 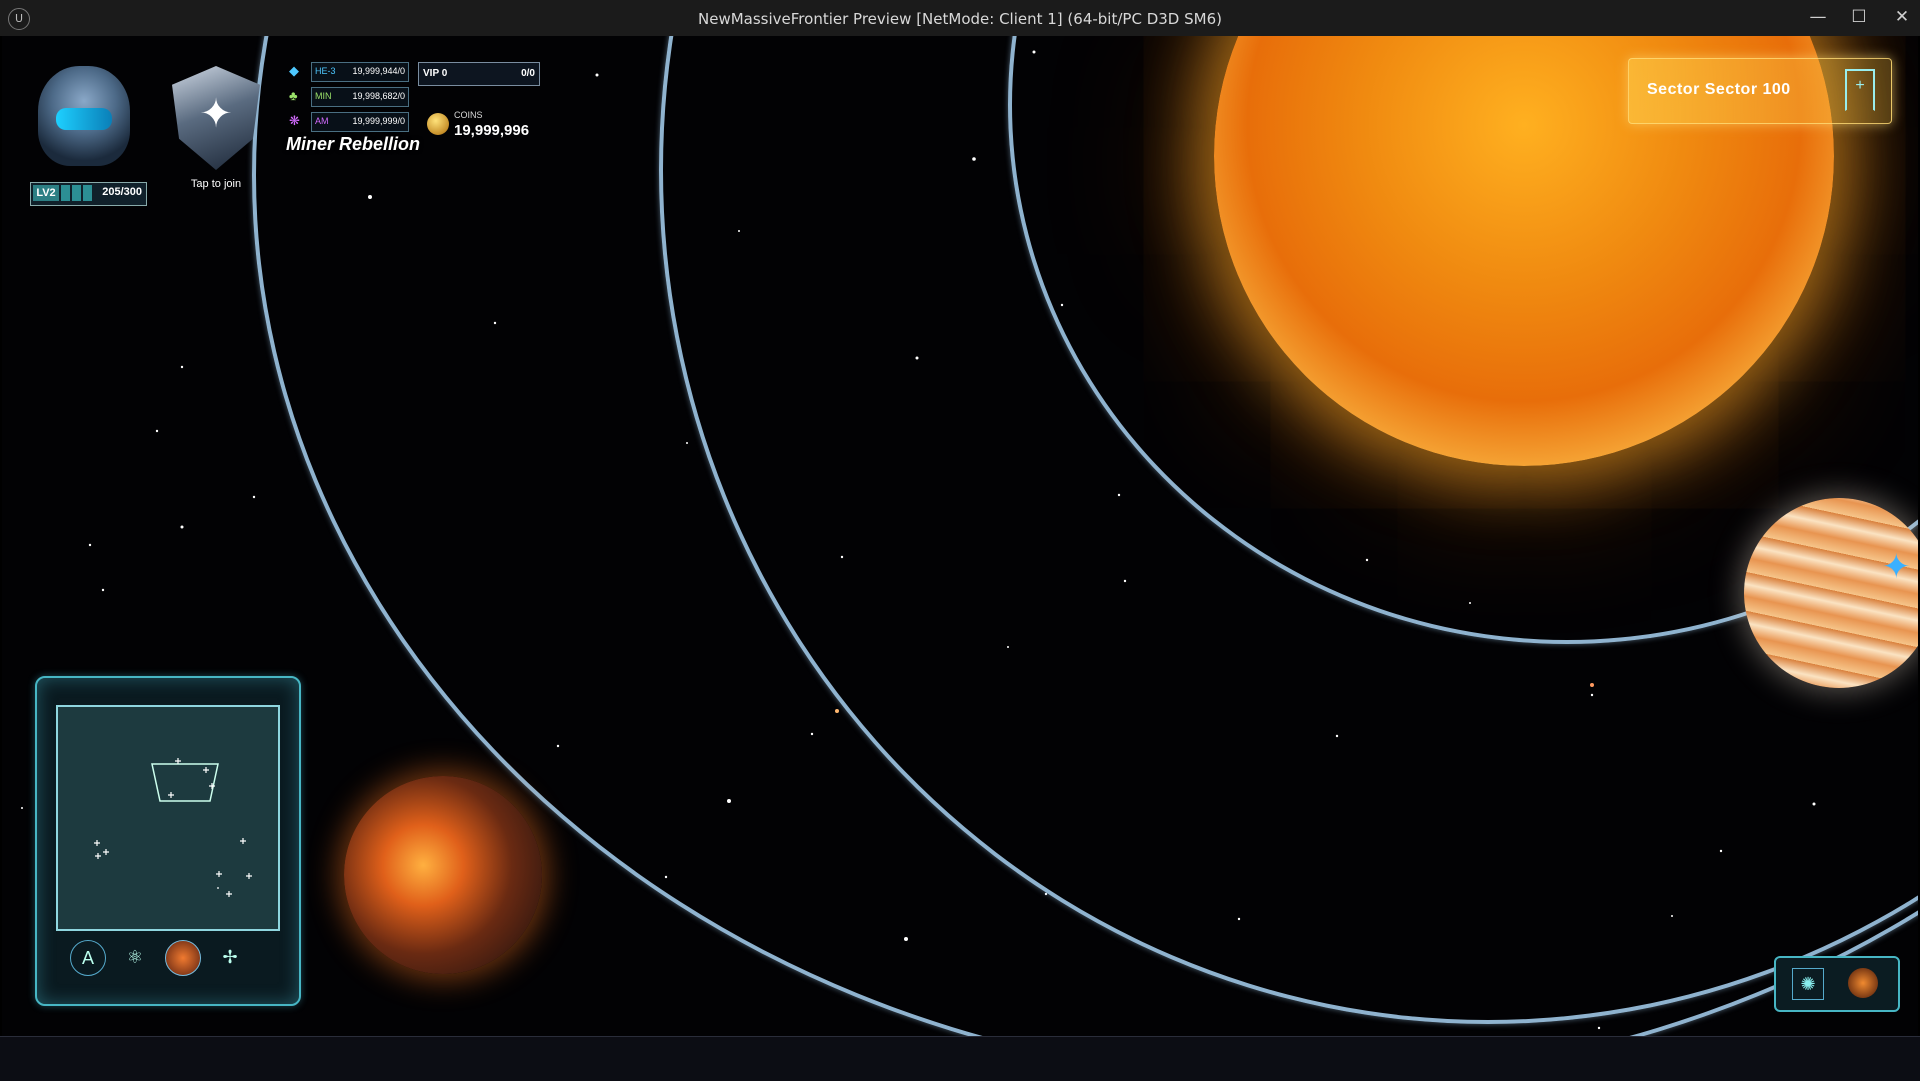 I want to click on star-emblem-icon: ✦, so click(x=216, y=114).